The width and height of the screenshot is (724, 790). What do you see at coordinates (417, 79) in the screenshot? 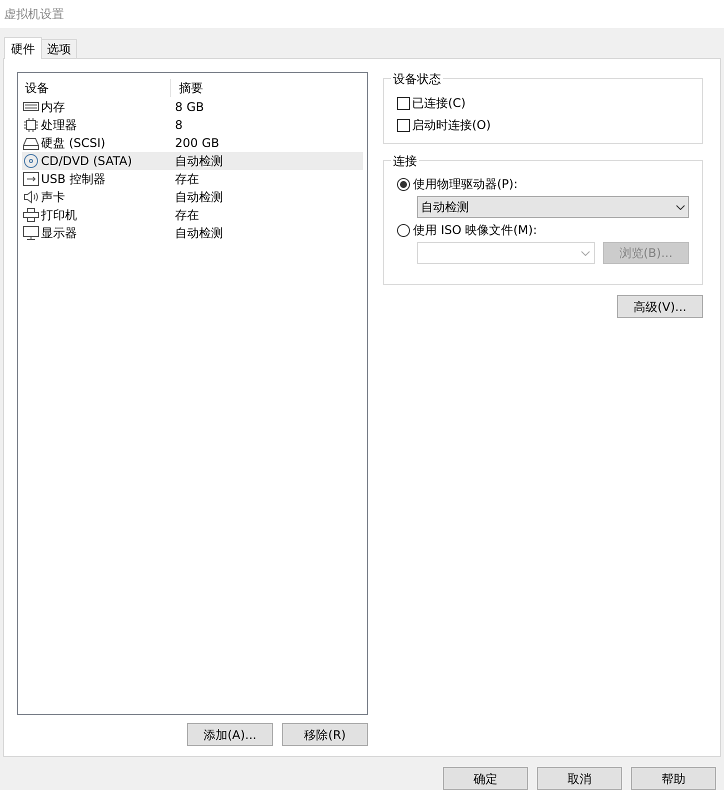
I see `group-title: 设备状态` at bounding box center [417, 79].